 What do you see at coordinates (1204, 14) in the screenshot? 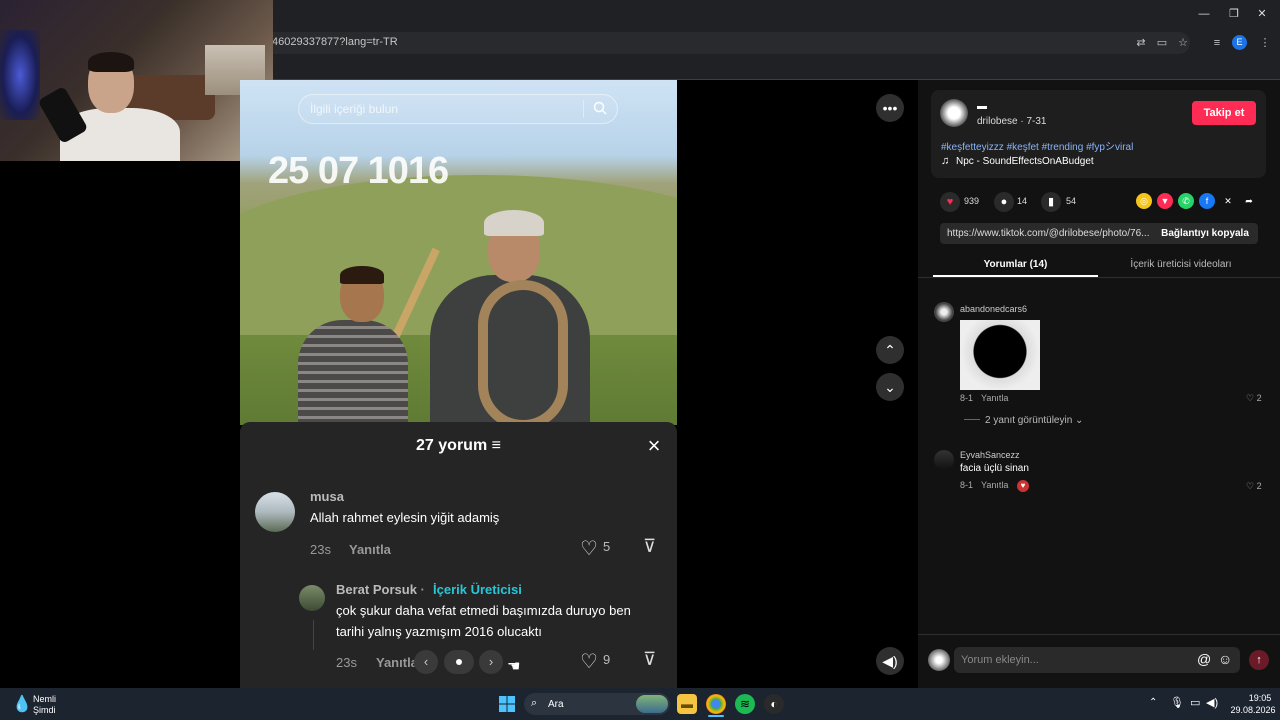
I see `minimize-button: —` at bounding box center [1204, 14].